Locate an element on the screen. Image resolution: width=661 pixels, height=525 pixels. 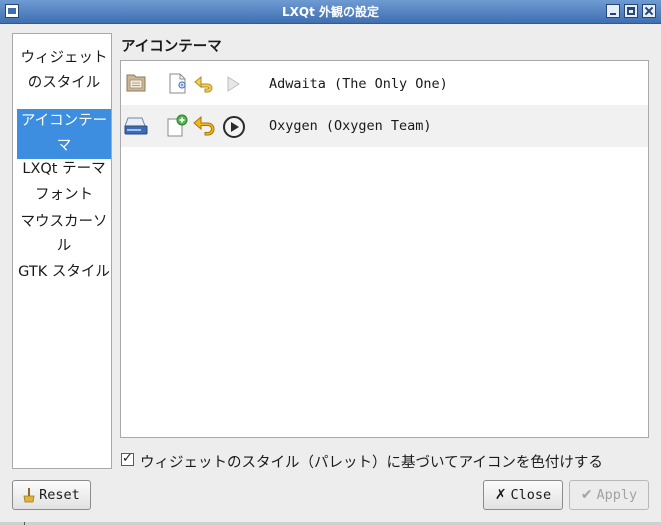
checkmark-icon: ✔ is located at coordinates (586, 495).